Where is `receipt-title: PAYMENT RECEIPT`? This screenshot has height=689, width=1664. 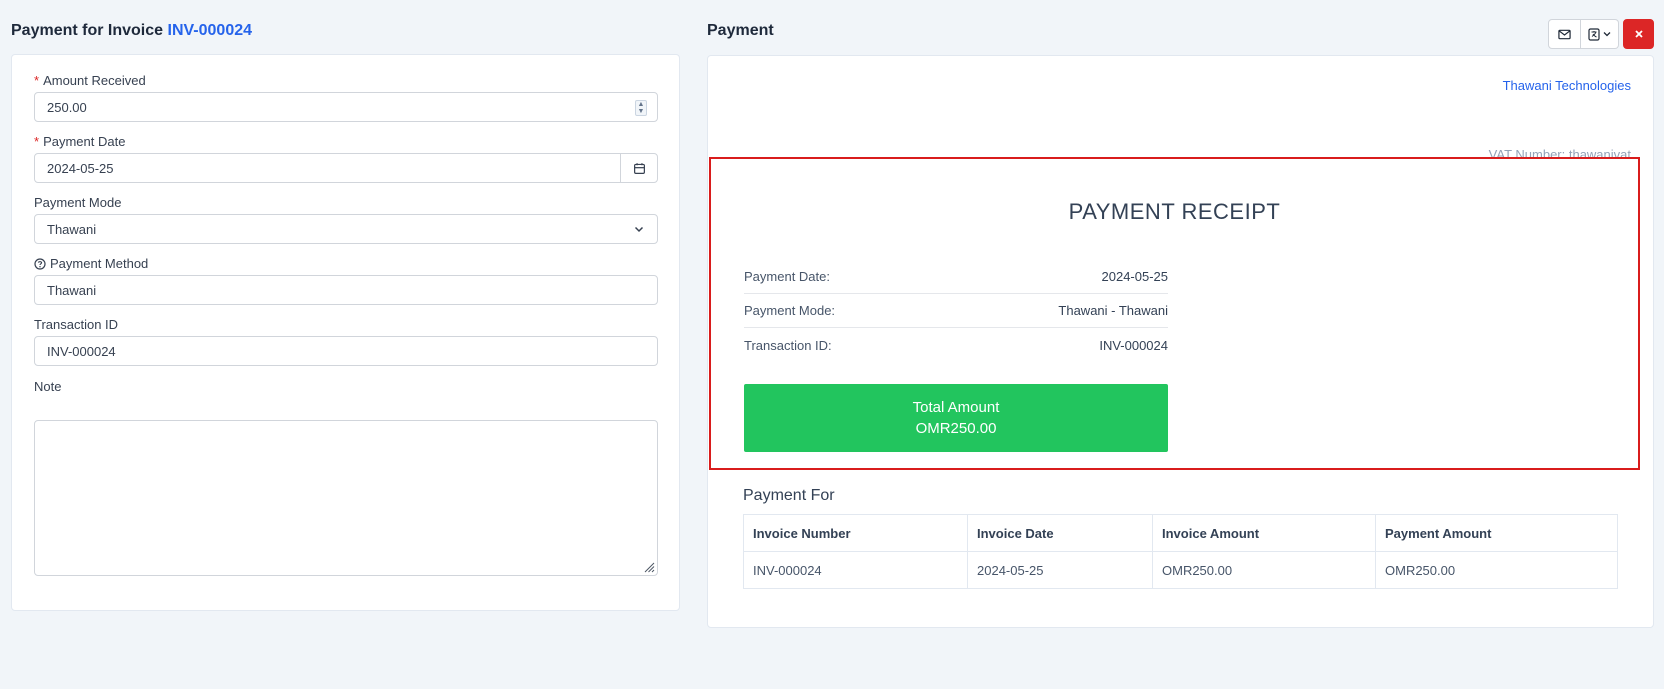 receipt-title: PAYMENT RECEIPT is located at coordinates (1174, 211).